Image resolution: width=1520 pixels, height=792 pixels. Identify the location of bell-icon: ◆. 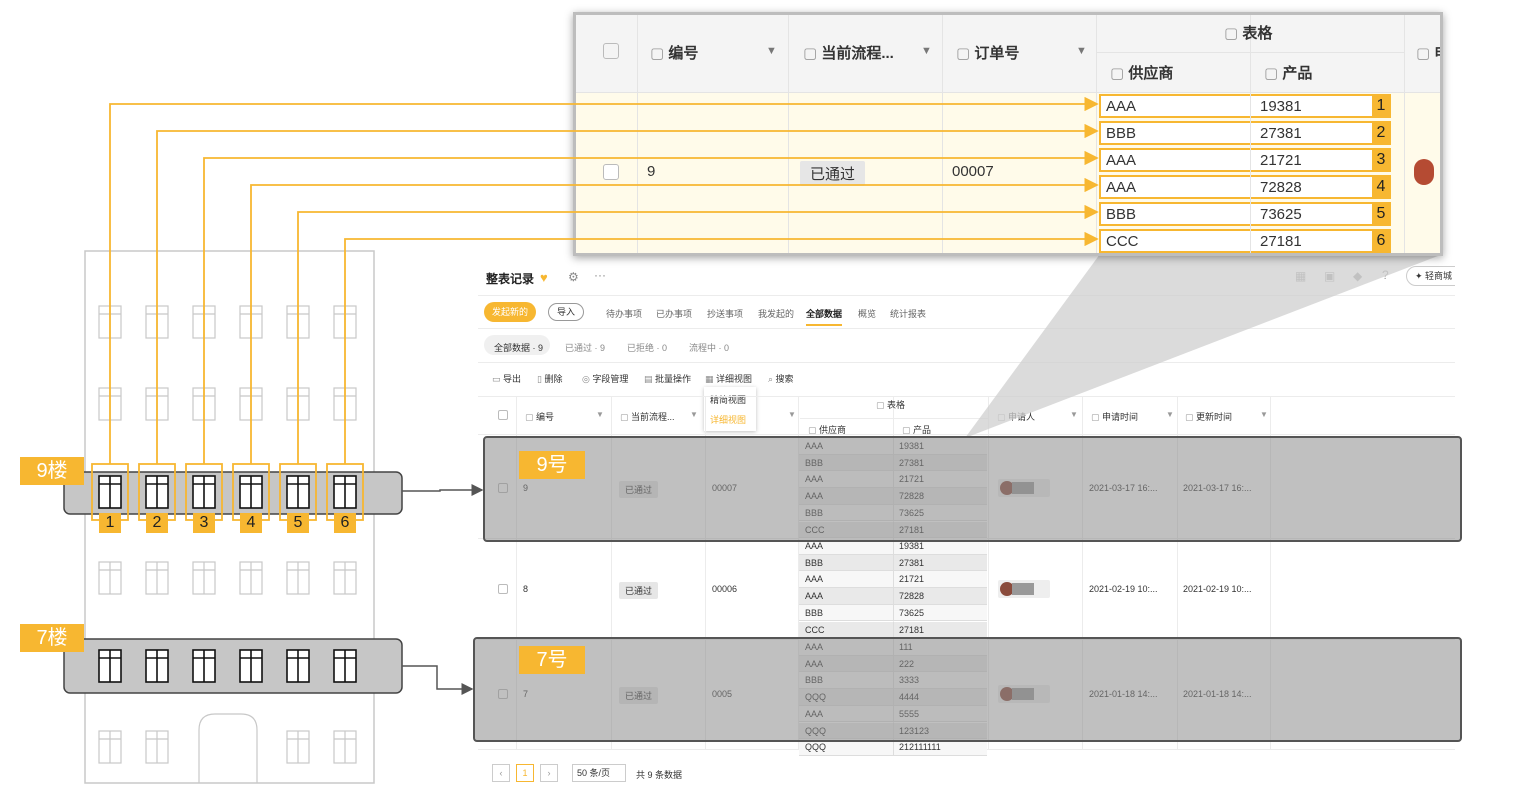
(1357, 276).